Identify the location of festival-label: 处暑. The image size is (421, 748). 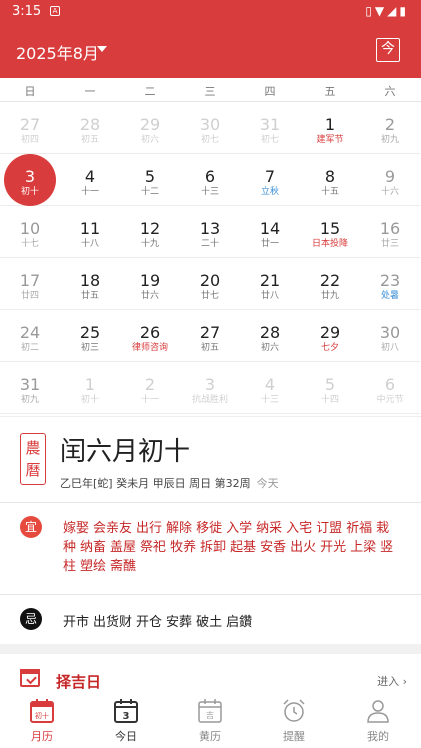
(389, 296).